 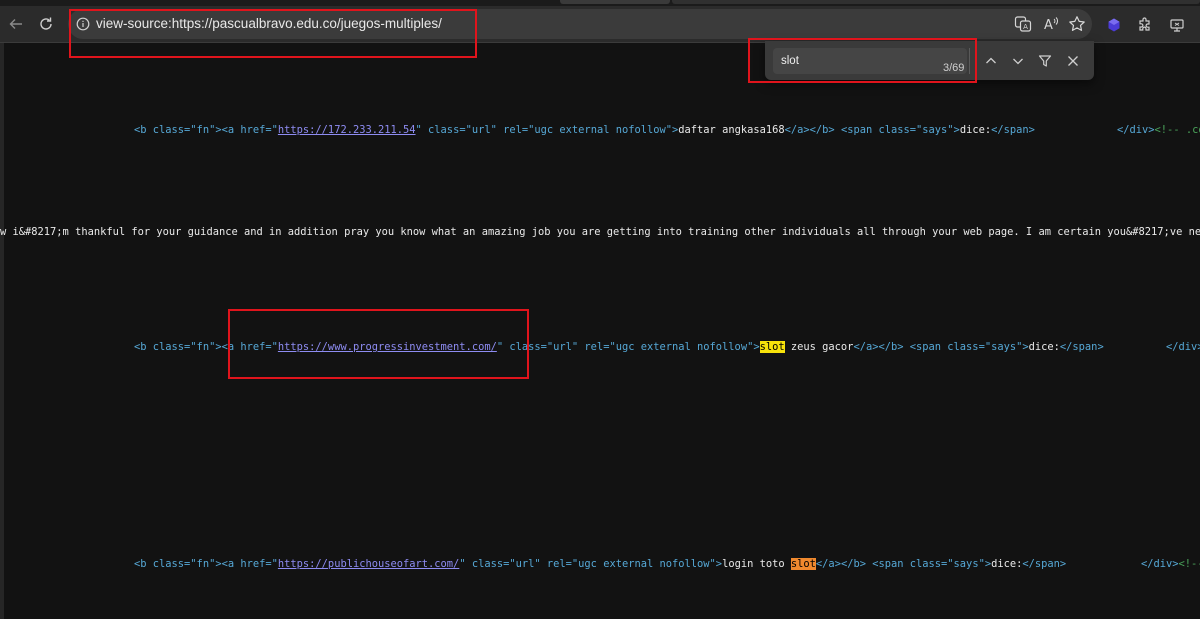 I want to click on close-find-button, so click(x=1073, y=61).